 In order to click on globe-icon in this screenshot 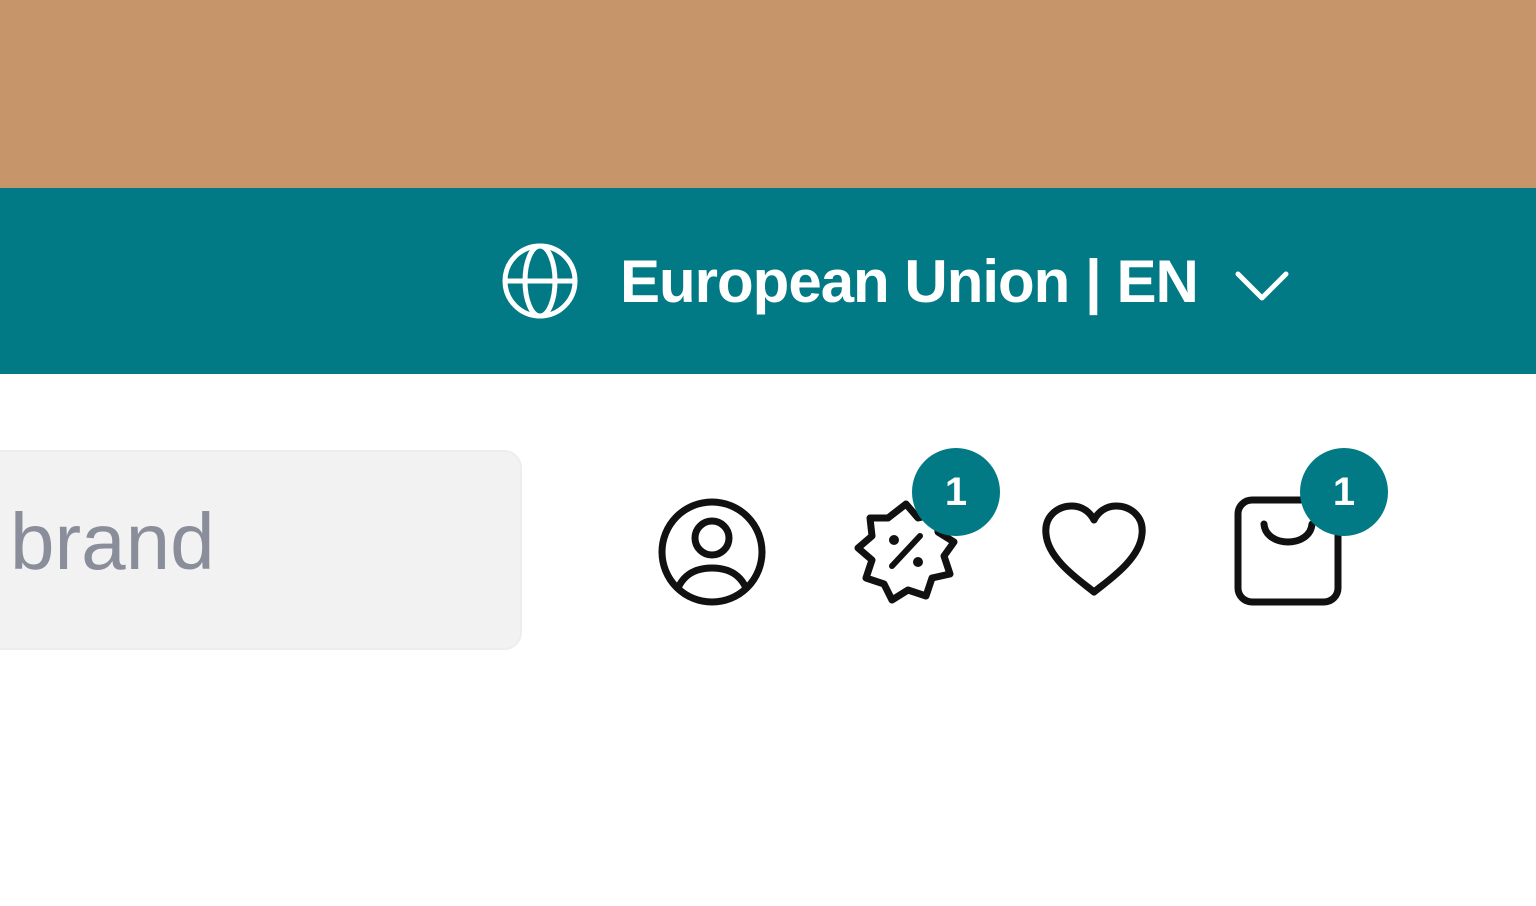, I will do `click(540, 281)`.